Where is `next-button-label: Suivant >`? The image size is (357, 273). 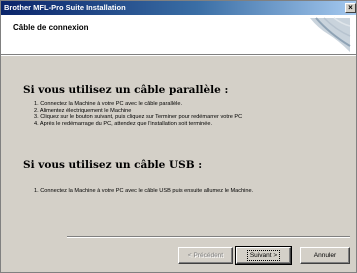
next-button-label: Suivant > is located at coordinates (263, 255).